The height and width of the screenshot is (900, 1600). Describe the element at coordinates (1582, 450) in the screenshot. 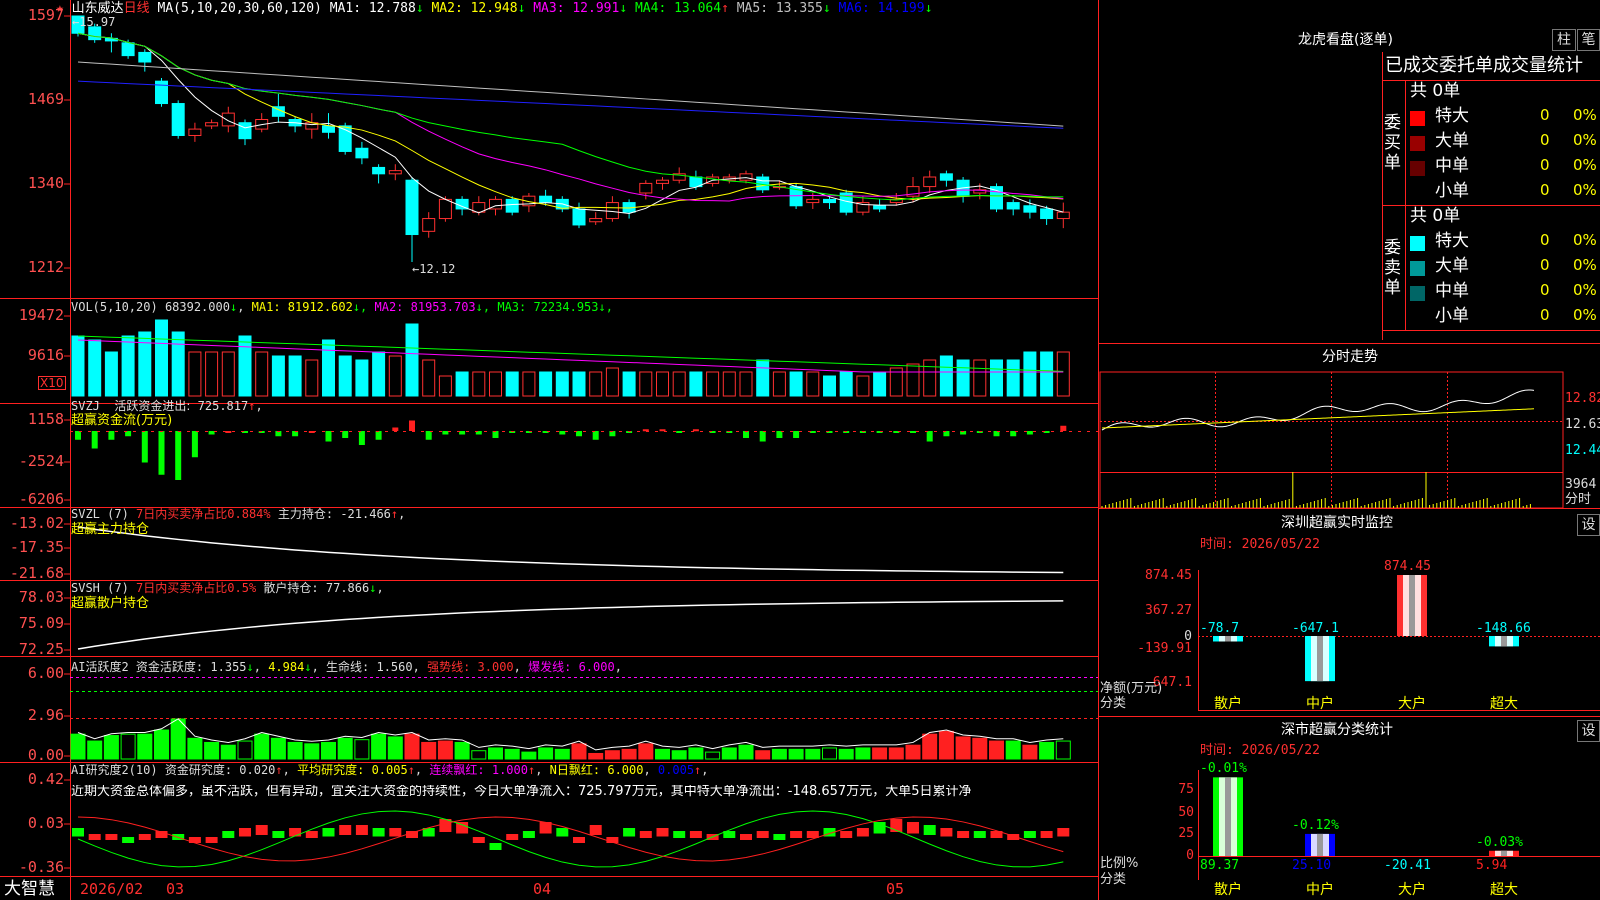

I see `intraday-axis-label: 12.44` at that location.